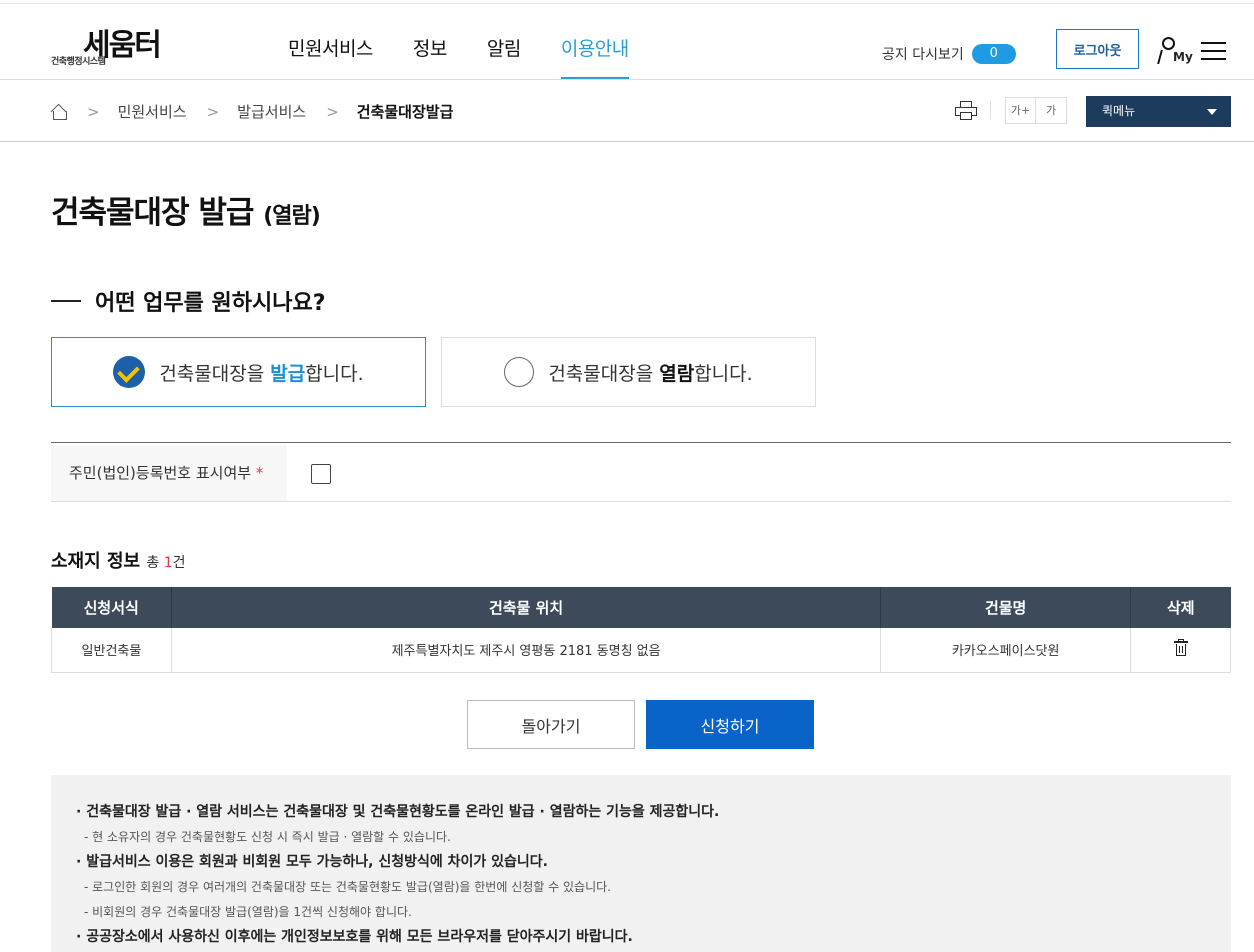 This screenshot has width=1254, height=952. I want to click on option-view-highlight: 열람, so click(677, 373).